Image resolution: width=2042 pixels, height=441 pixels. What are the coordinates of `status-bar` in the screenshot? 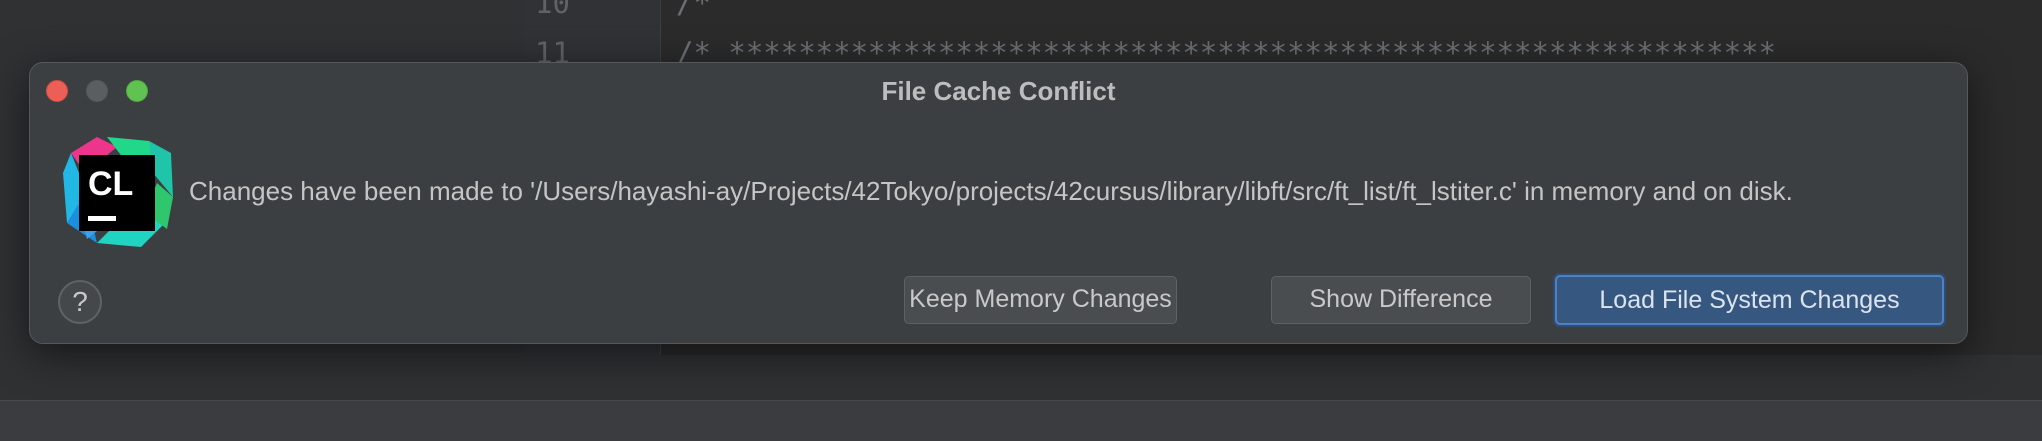 It's located at (1021, 420).